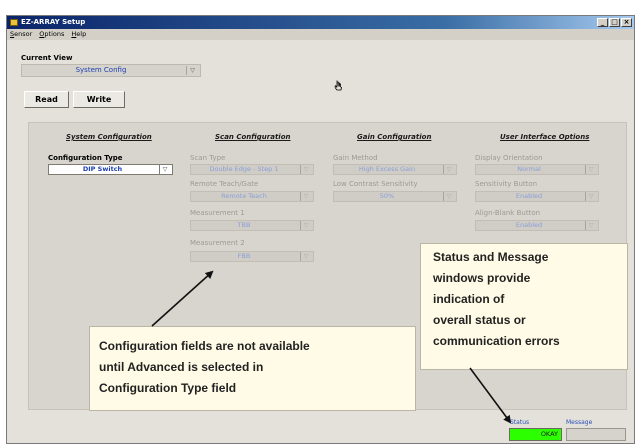 The width and height of the screenshot is (637, 444). I want to click on arrow-to-config-fields, so click(182, 298).